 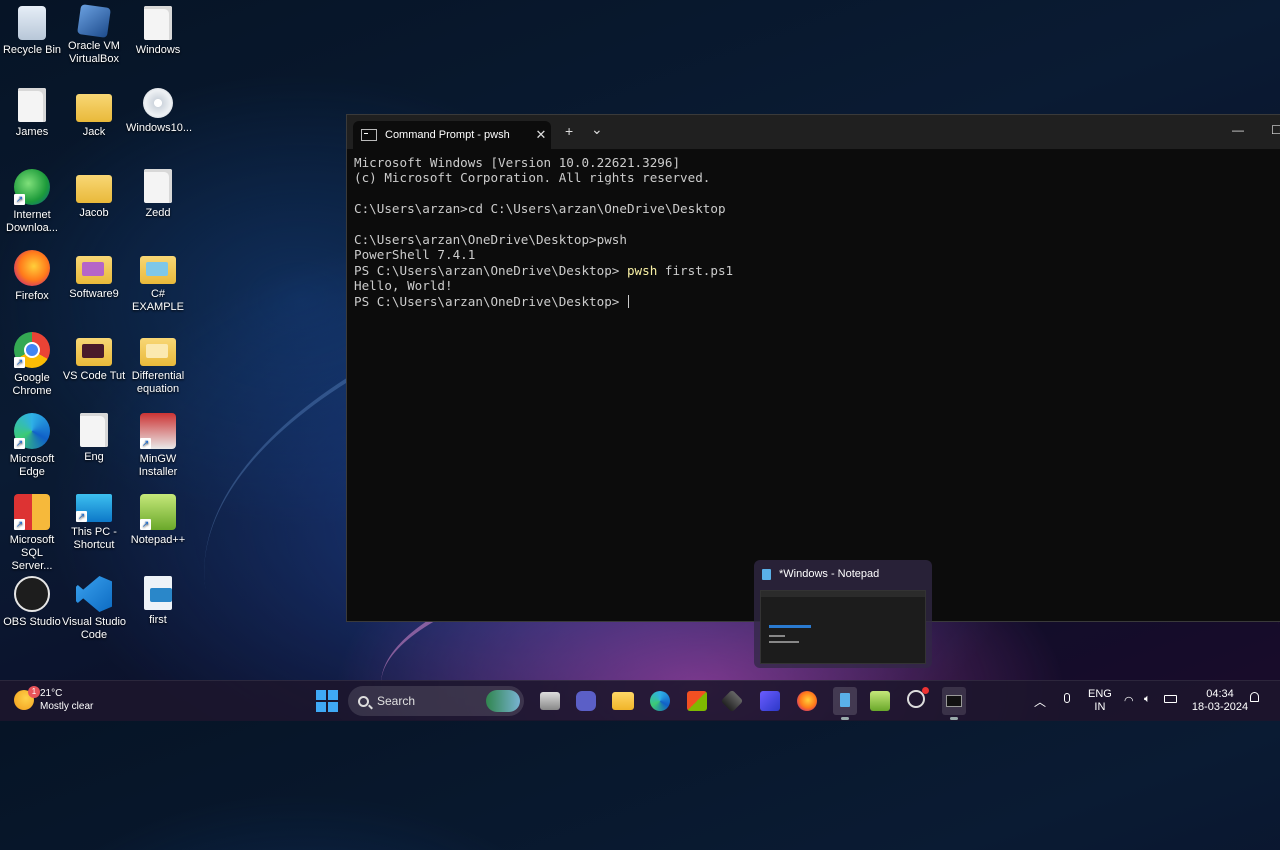 I want to click on desktop-icon-notepad-plus-plus: ↗ Notepad++, so click(x=158, y=518).